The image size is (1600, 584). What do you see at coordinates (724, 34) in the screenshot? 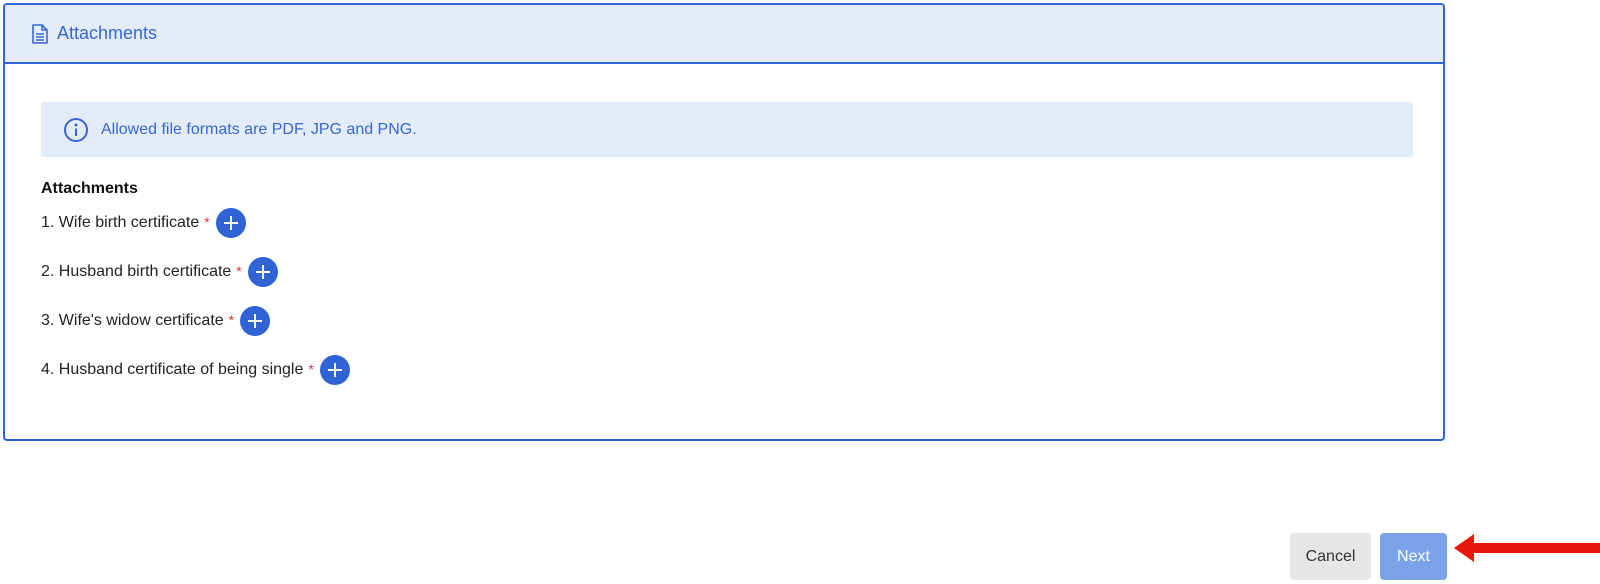
I see `card-header: Attachments` at bounding box center [724, 34].